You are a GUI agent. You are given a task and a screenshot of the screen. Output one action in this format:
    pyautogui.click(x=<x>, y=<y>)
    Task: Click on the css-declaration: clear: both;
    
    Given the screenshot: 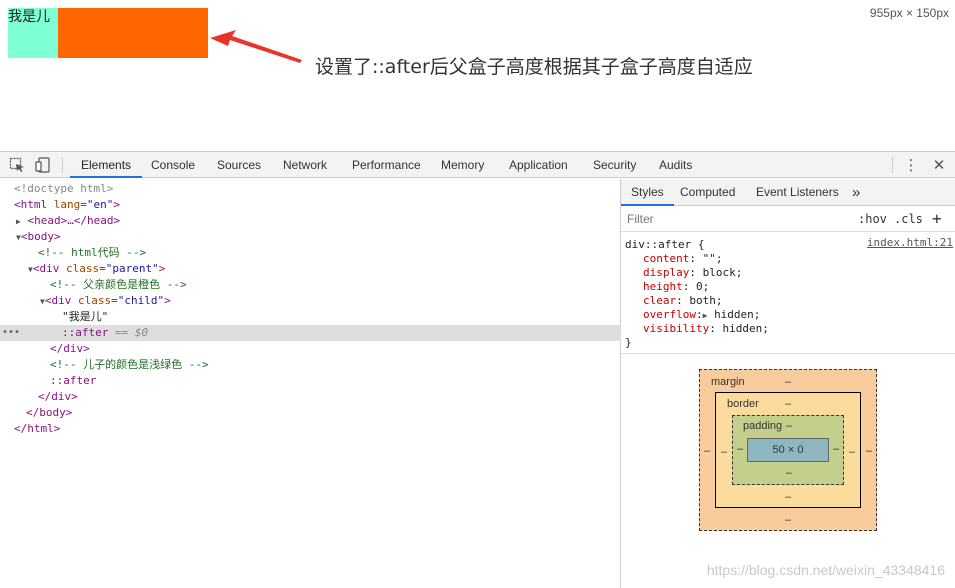 What is the action you would take?
    pyautogui.click(x=683, y=301)
    